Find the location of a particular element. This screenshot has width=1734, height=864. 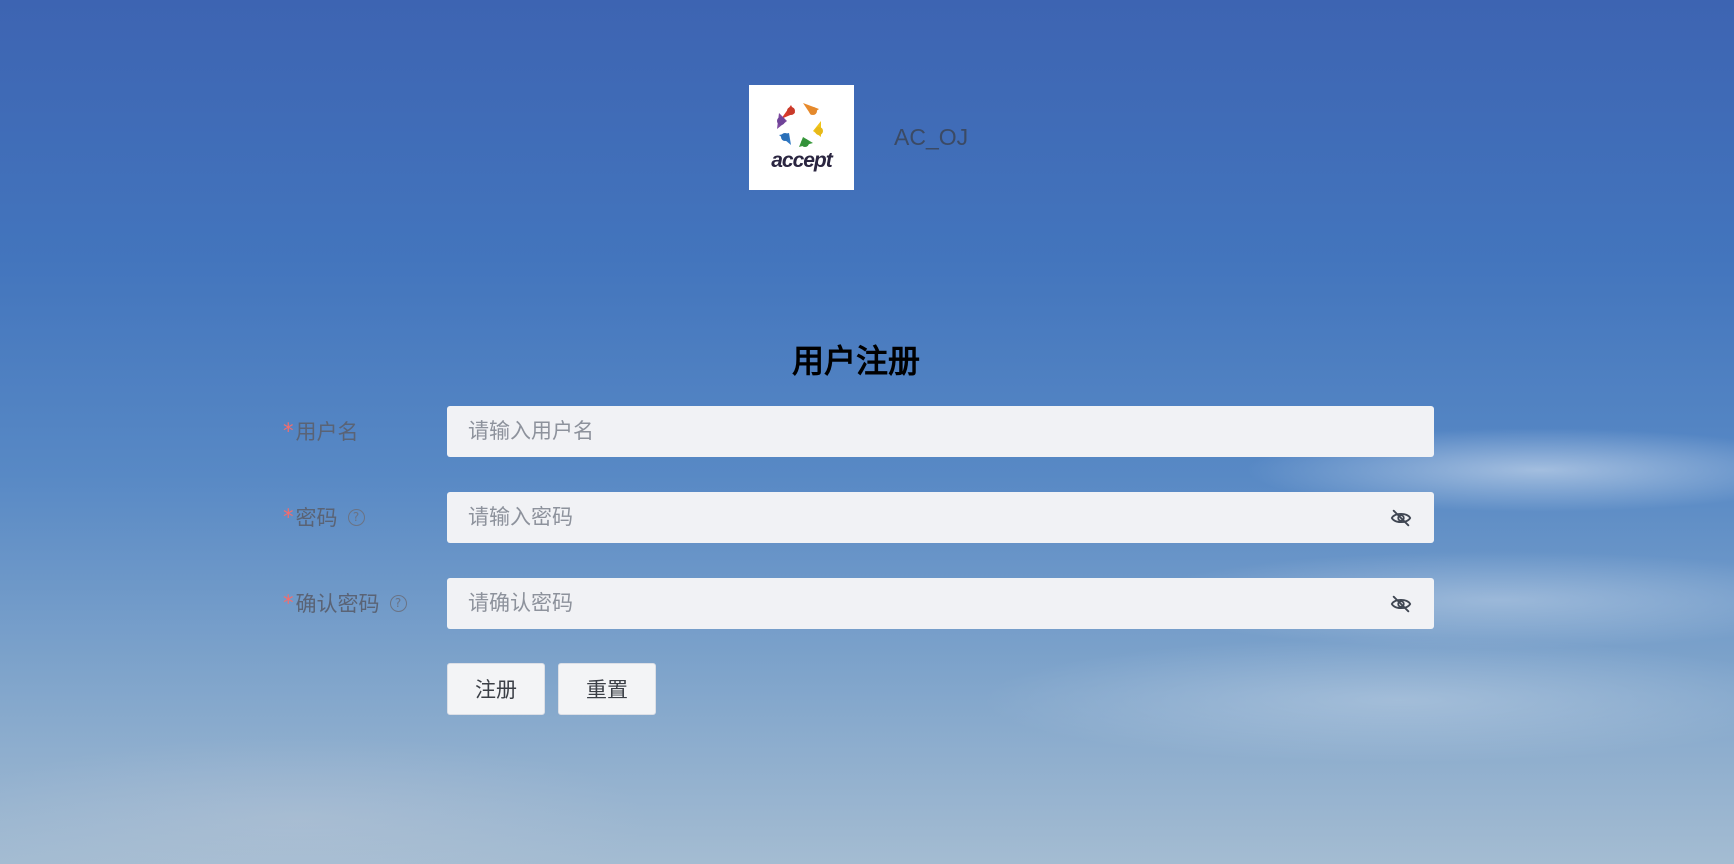

register-button: 注册 is located at coordinates (496, 689).